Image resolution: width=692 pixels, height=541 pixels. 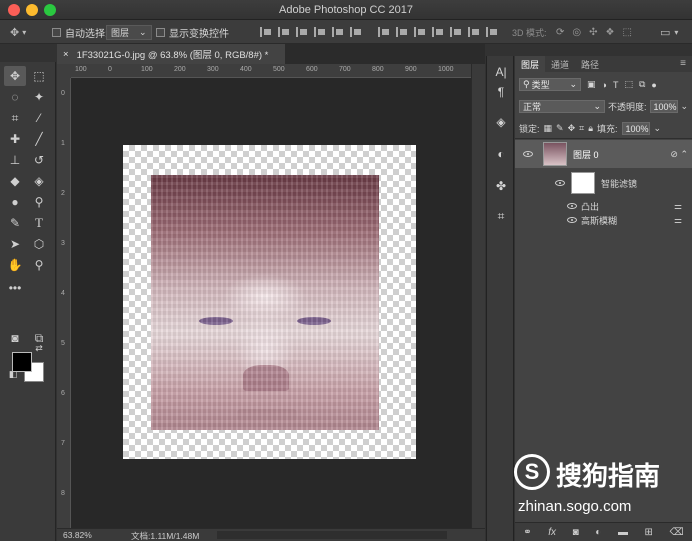 I want to click on 3d-scale-icon: ⬚, so click(x=626, y=32).